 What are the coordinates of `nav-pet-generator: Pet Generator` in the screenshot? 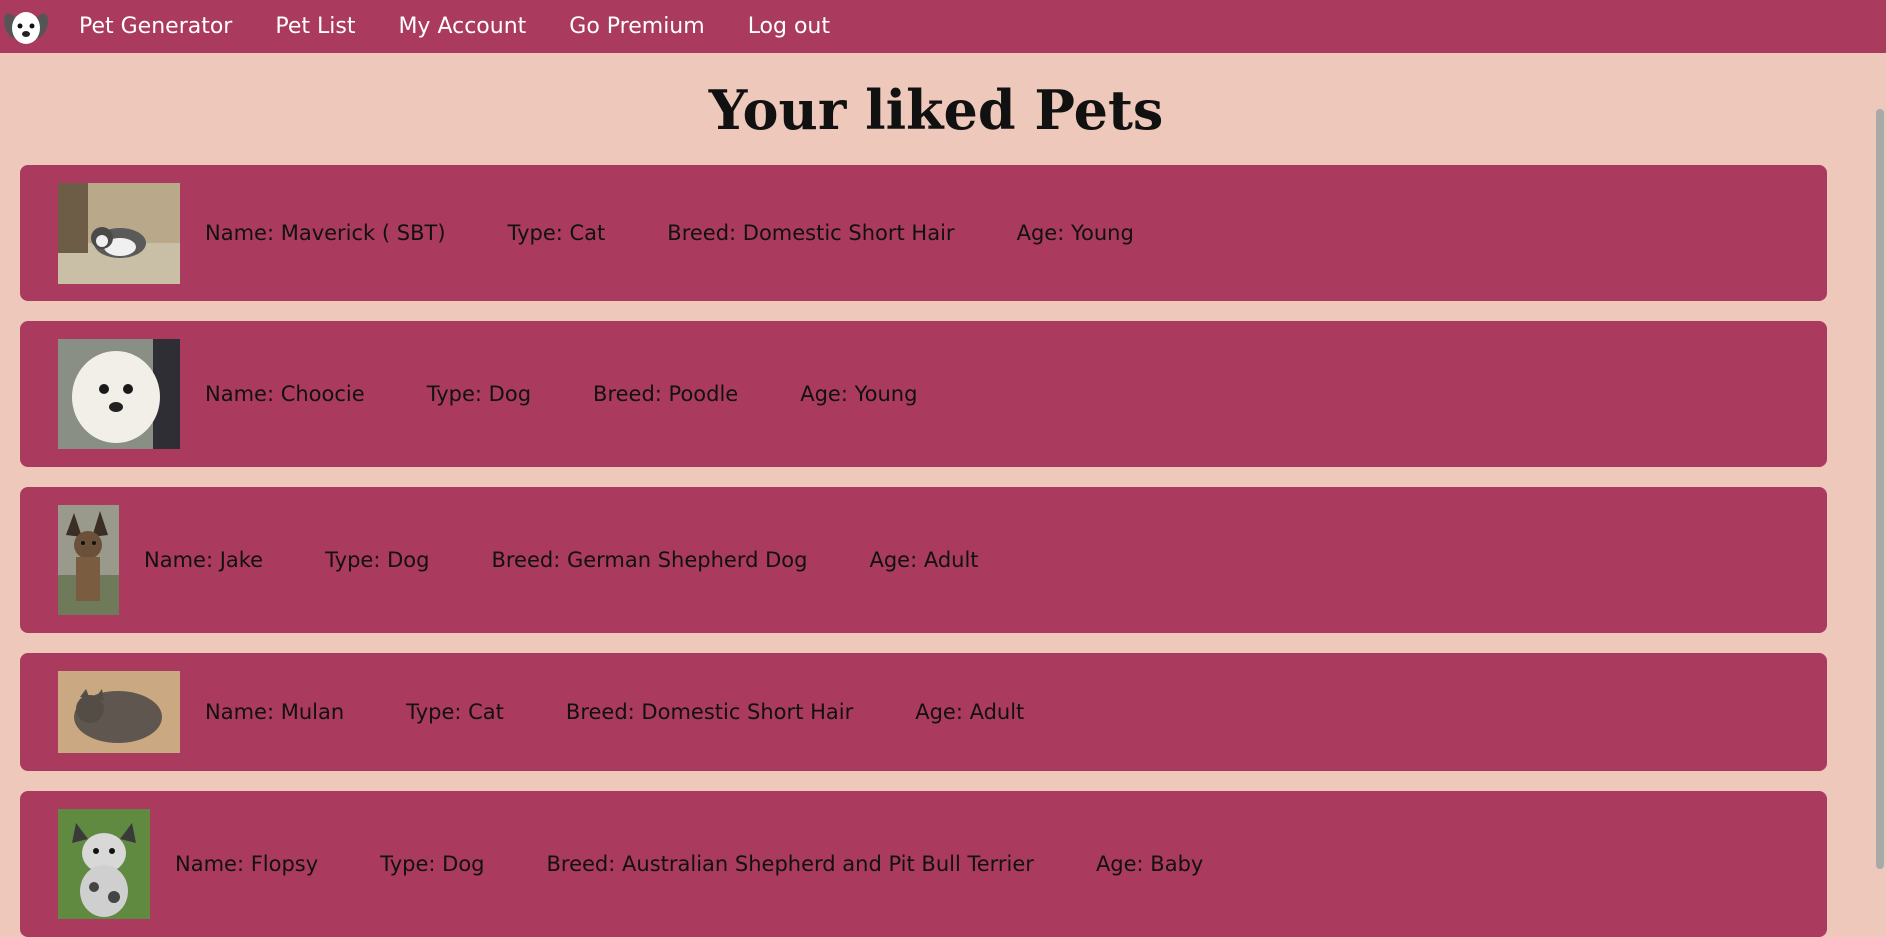 It's located at (155, 26).